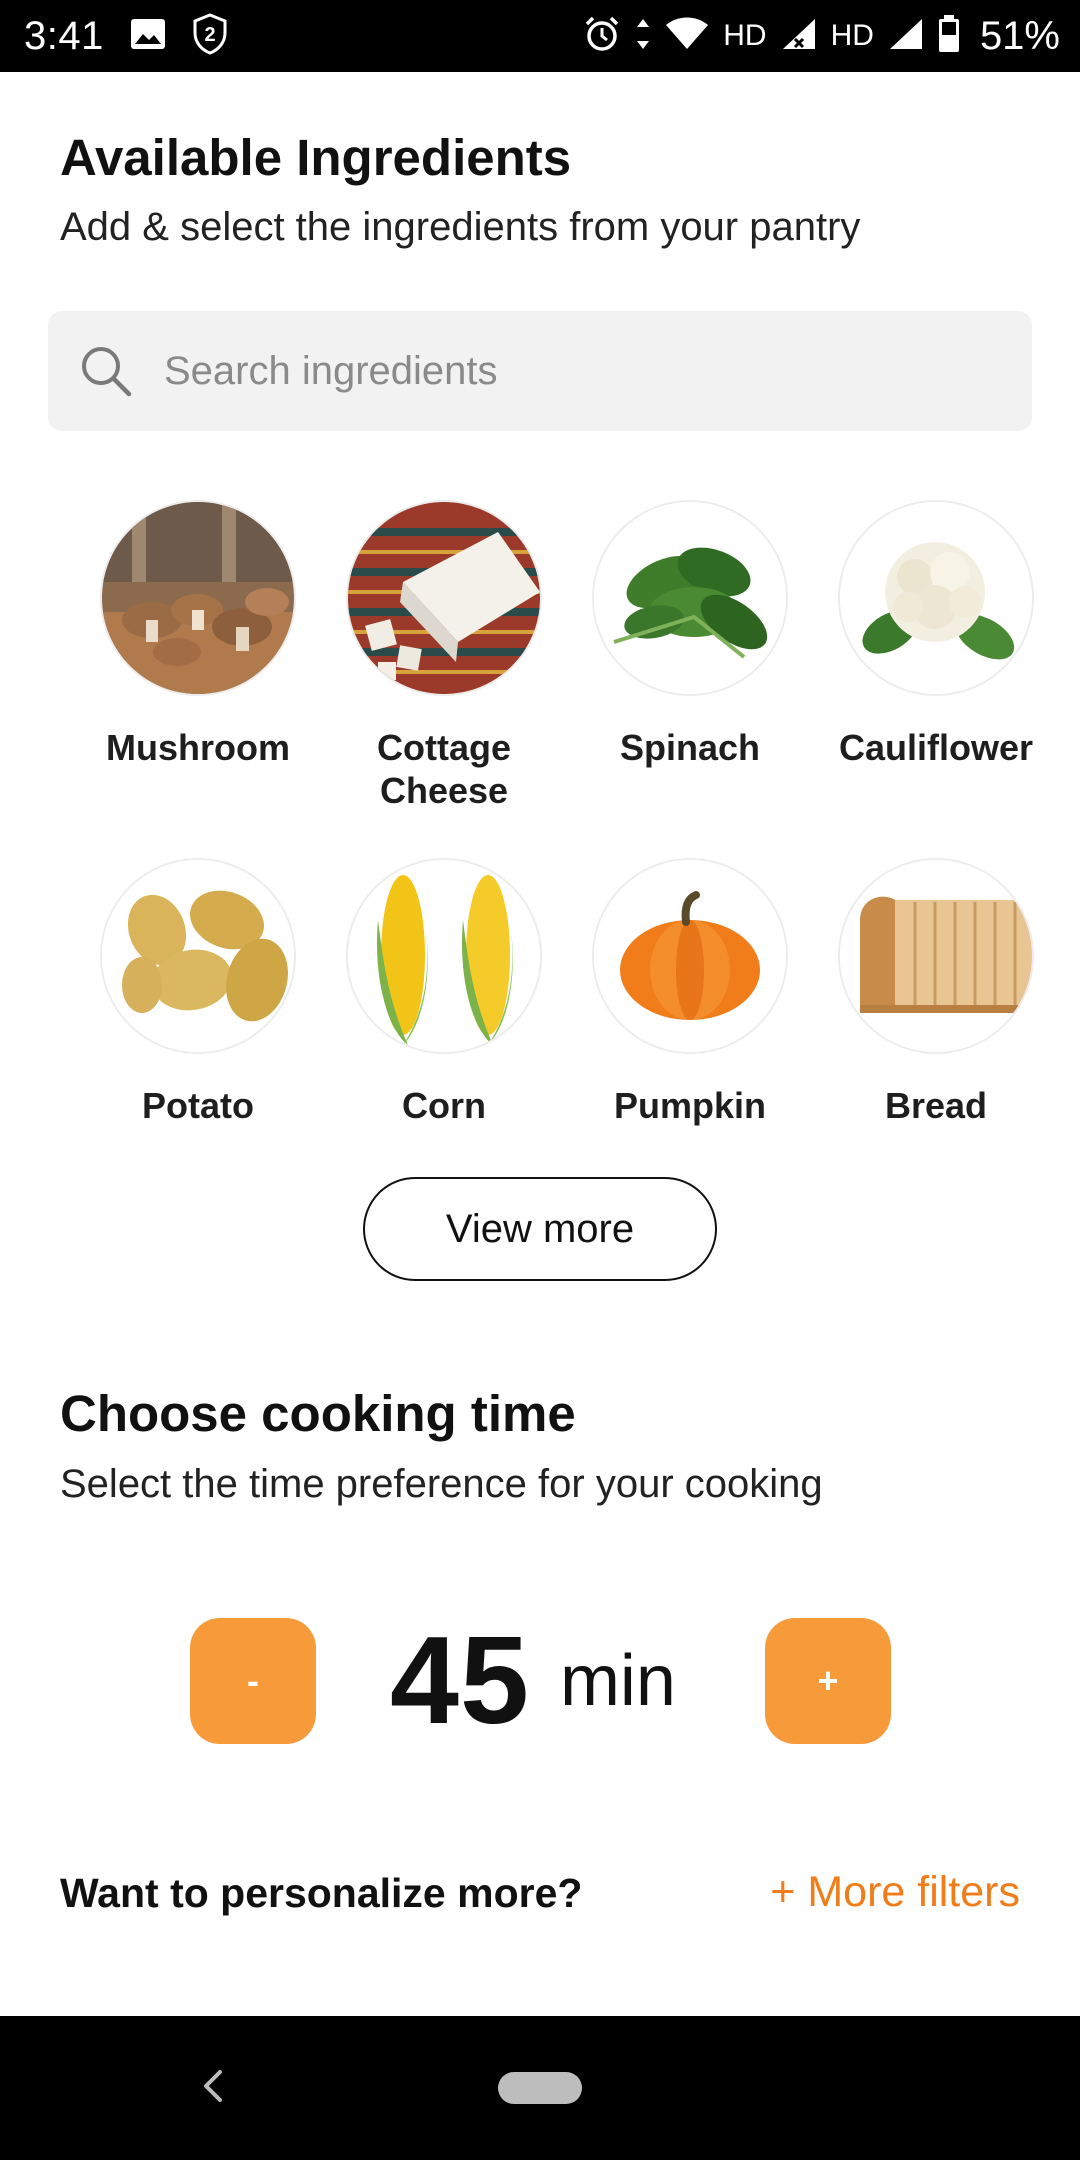 This screenshot has width=1080, height=2160. I want to click on wifi-icon, so click(687, 36).